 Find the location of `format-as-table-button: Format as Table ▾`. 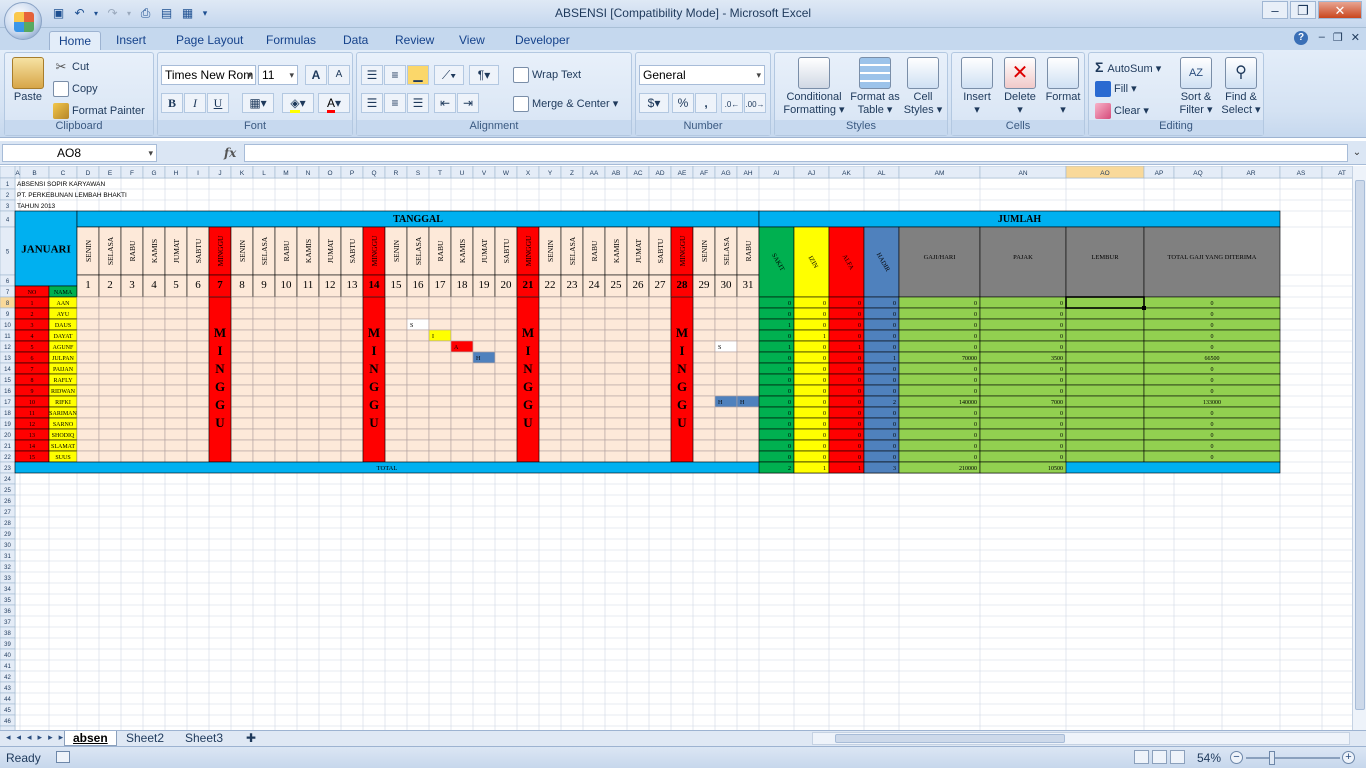

format-as-table-button: Format as Table ▾ is located at coordinates (875, 87).